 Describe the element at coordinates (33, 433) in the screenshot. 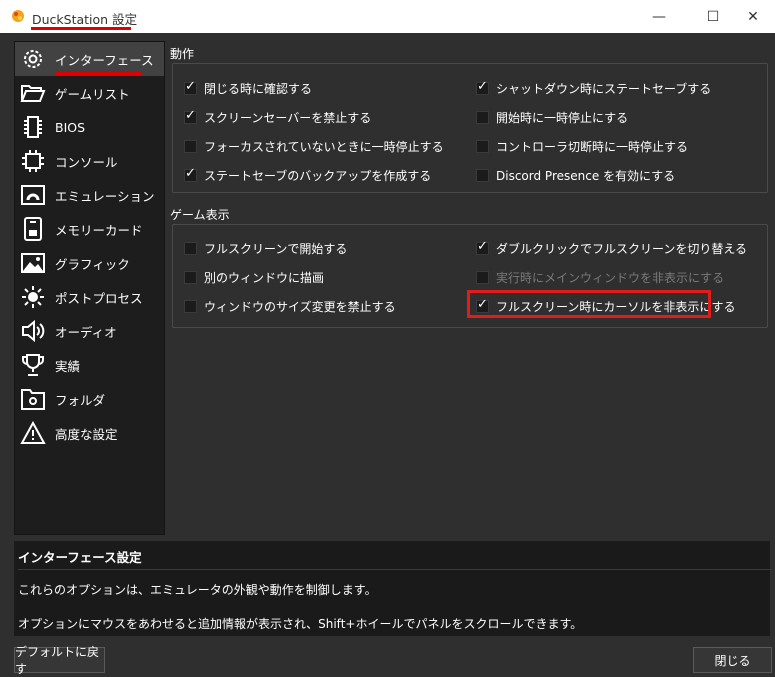

I see `warning-icon` at that location.